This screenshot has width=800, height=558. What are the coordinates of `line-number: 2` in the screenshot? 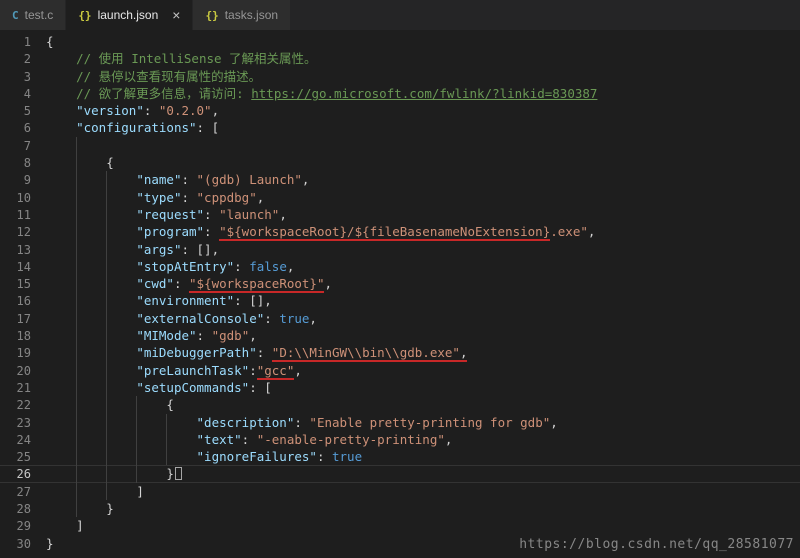 It's located at (27, 59).